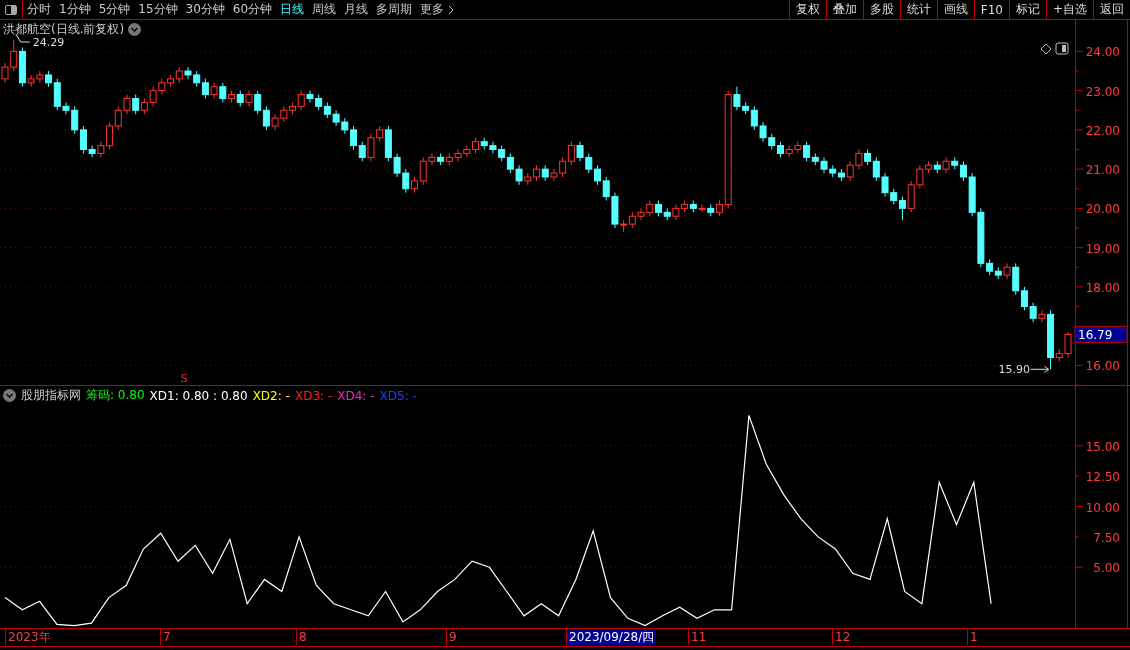 The width and height of the screenshot is (1130, 650). Describe the element at coordinates (1102, 366) in the screenshot. I see `price-axis-label: 16.00` at that location.